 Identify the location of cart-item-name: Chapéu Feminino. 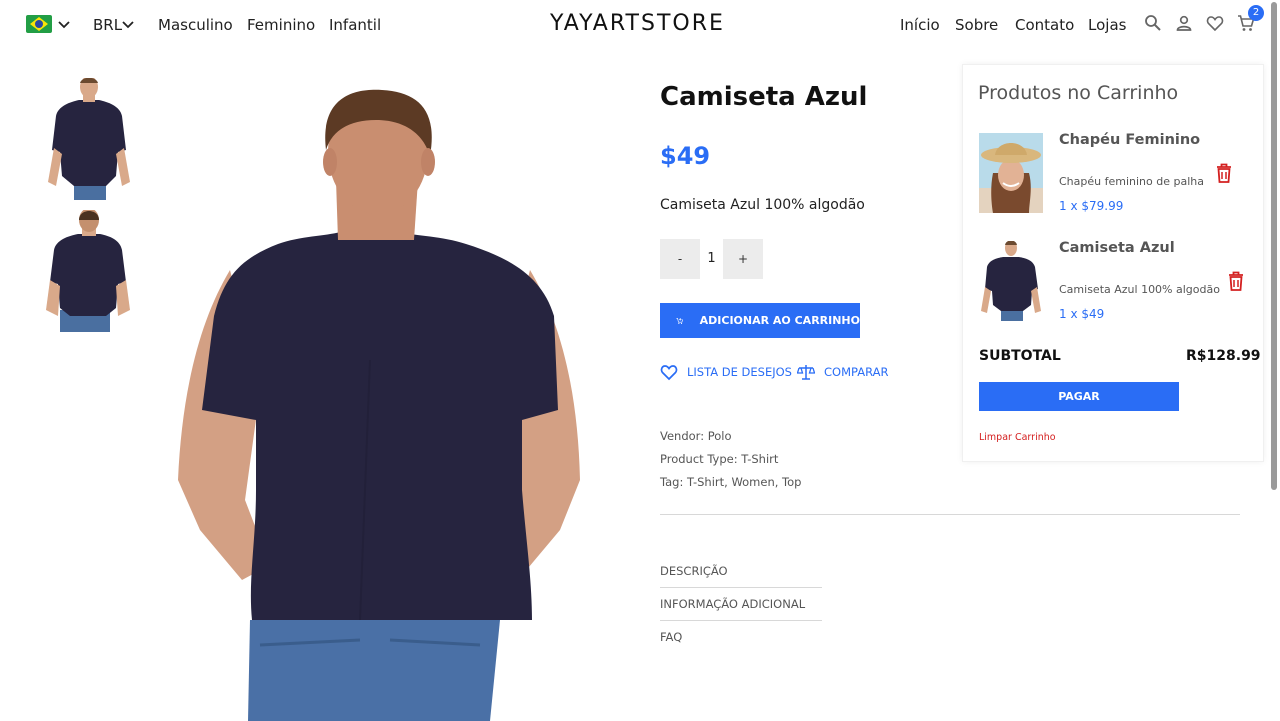
(1129, 140).